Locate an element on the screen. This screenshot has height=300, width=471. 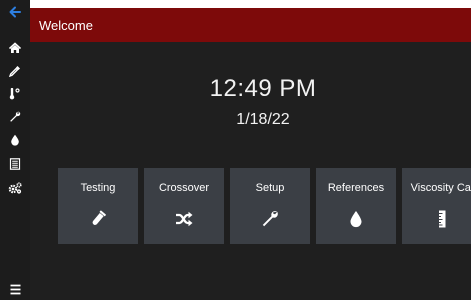
menu-icon is located at coordinates (15, 289).